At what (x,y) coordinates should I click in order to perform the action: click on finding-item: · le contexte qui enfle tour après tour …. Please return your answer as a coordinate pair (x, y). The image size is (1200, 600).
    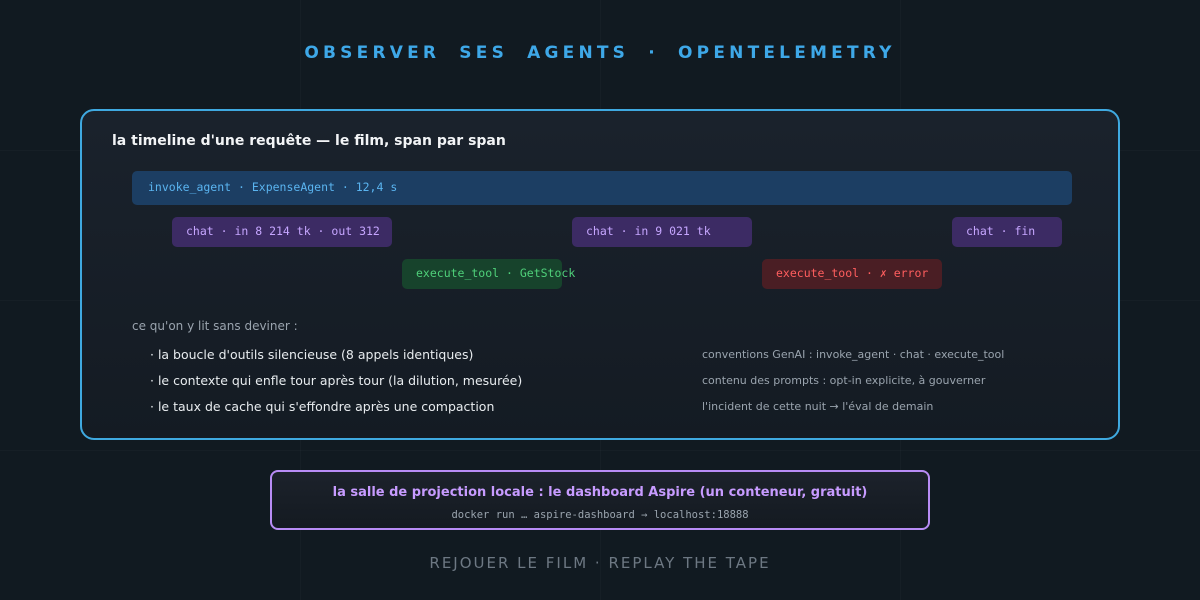
    Looking at the image, I should click on (336, 380).